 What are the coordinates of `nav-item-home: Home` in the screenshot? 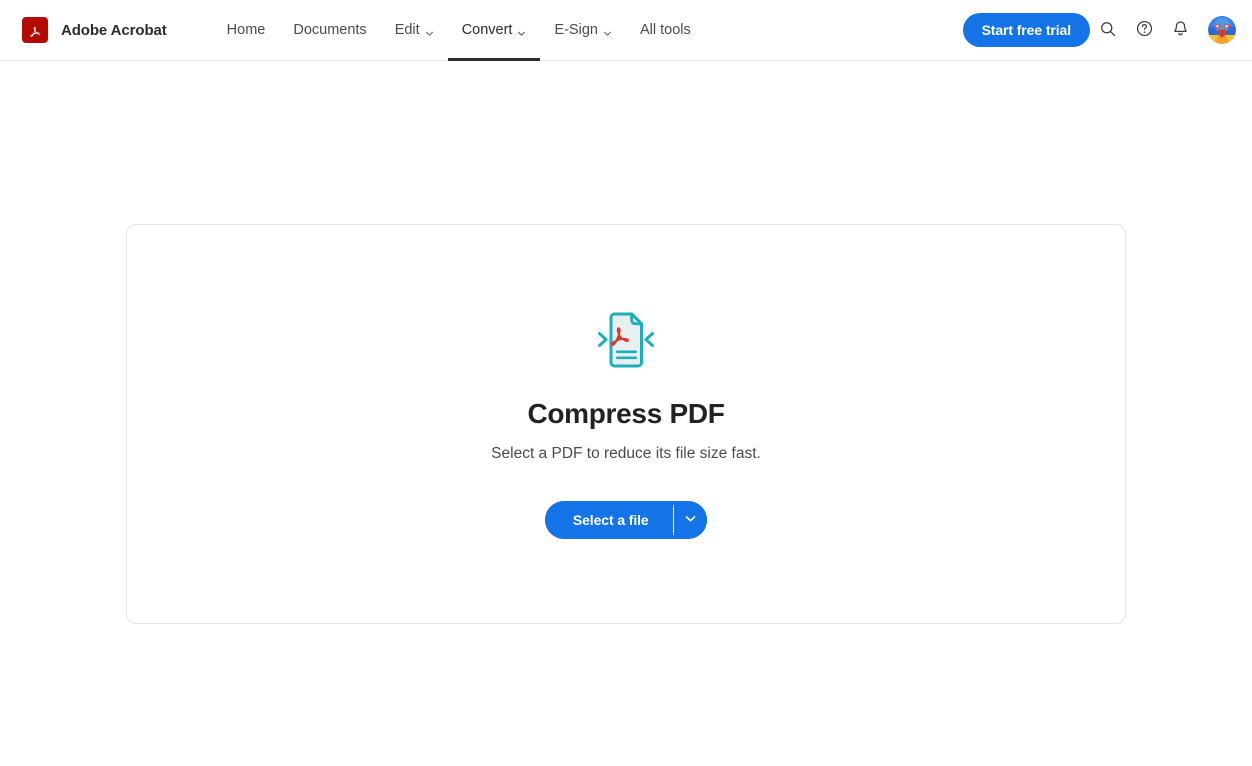 It's located at (246, 30).